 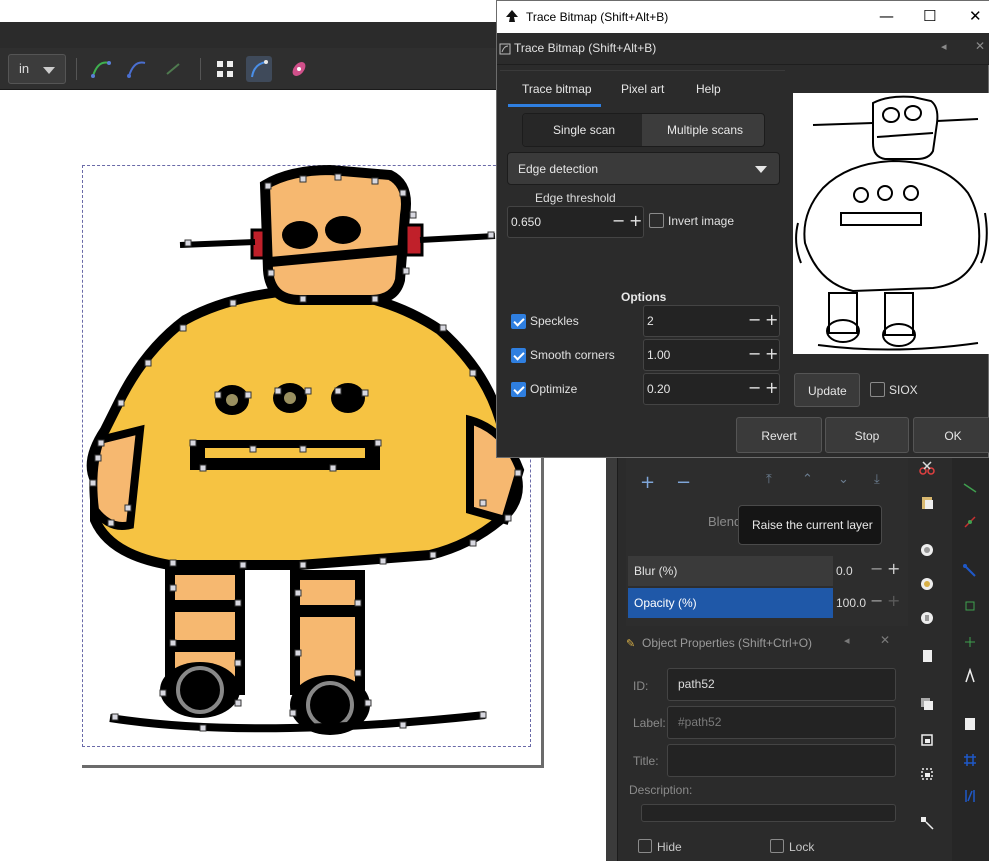 What do you see at coordinates (927, 704) in the screenshot?
I see `duplicate-icon` at bounding box center [927, 704].